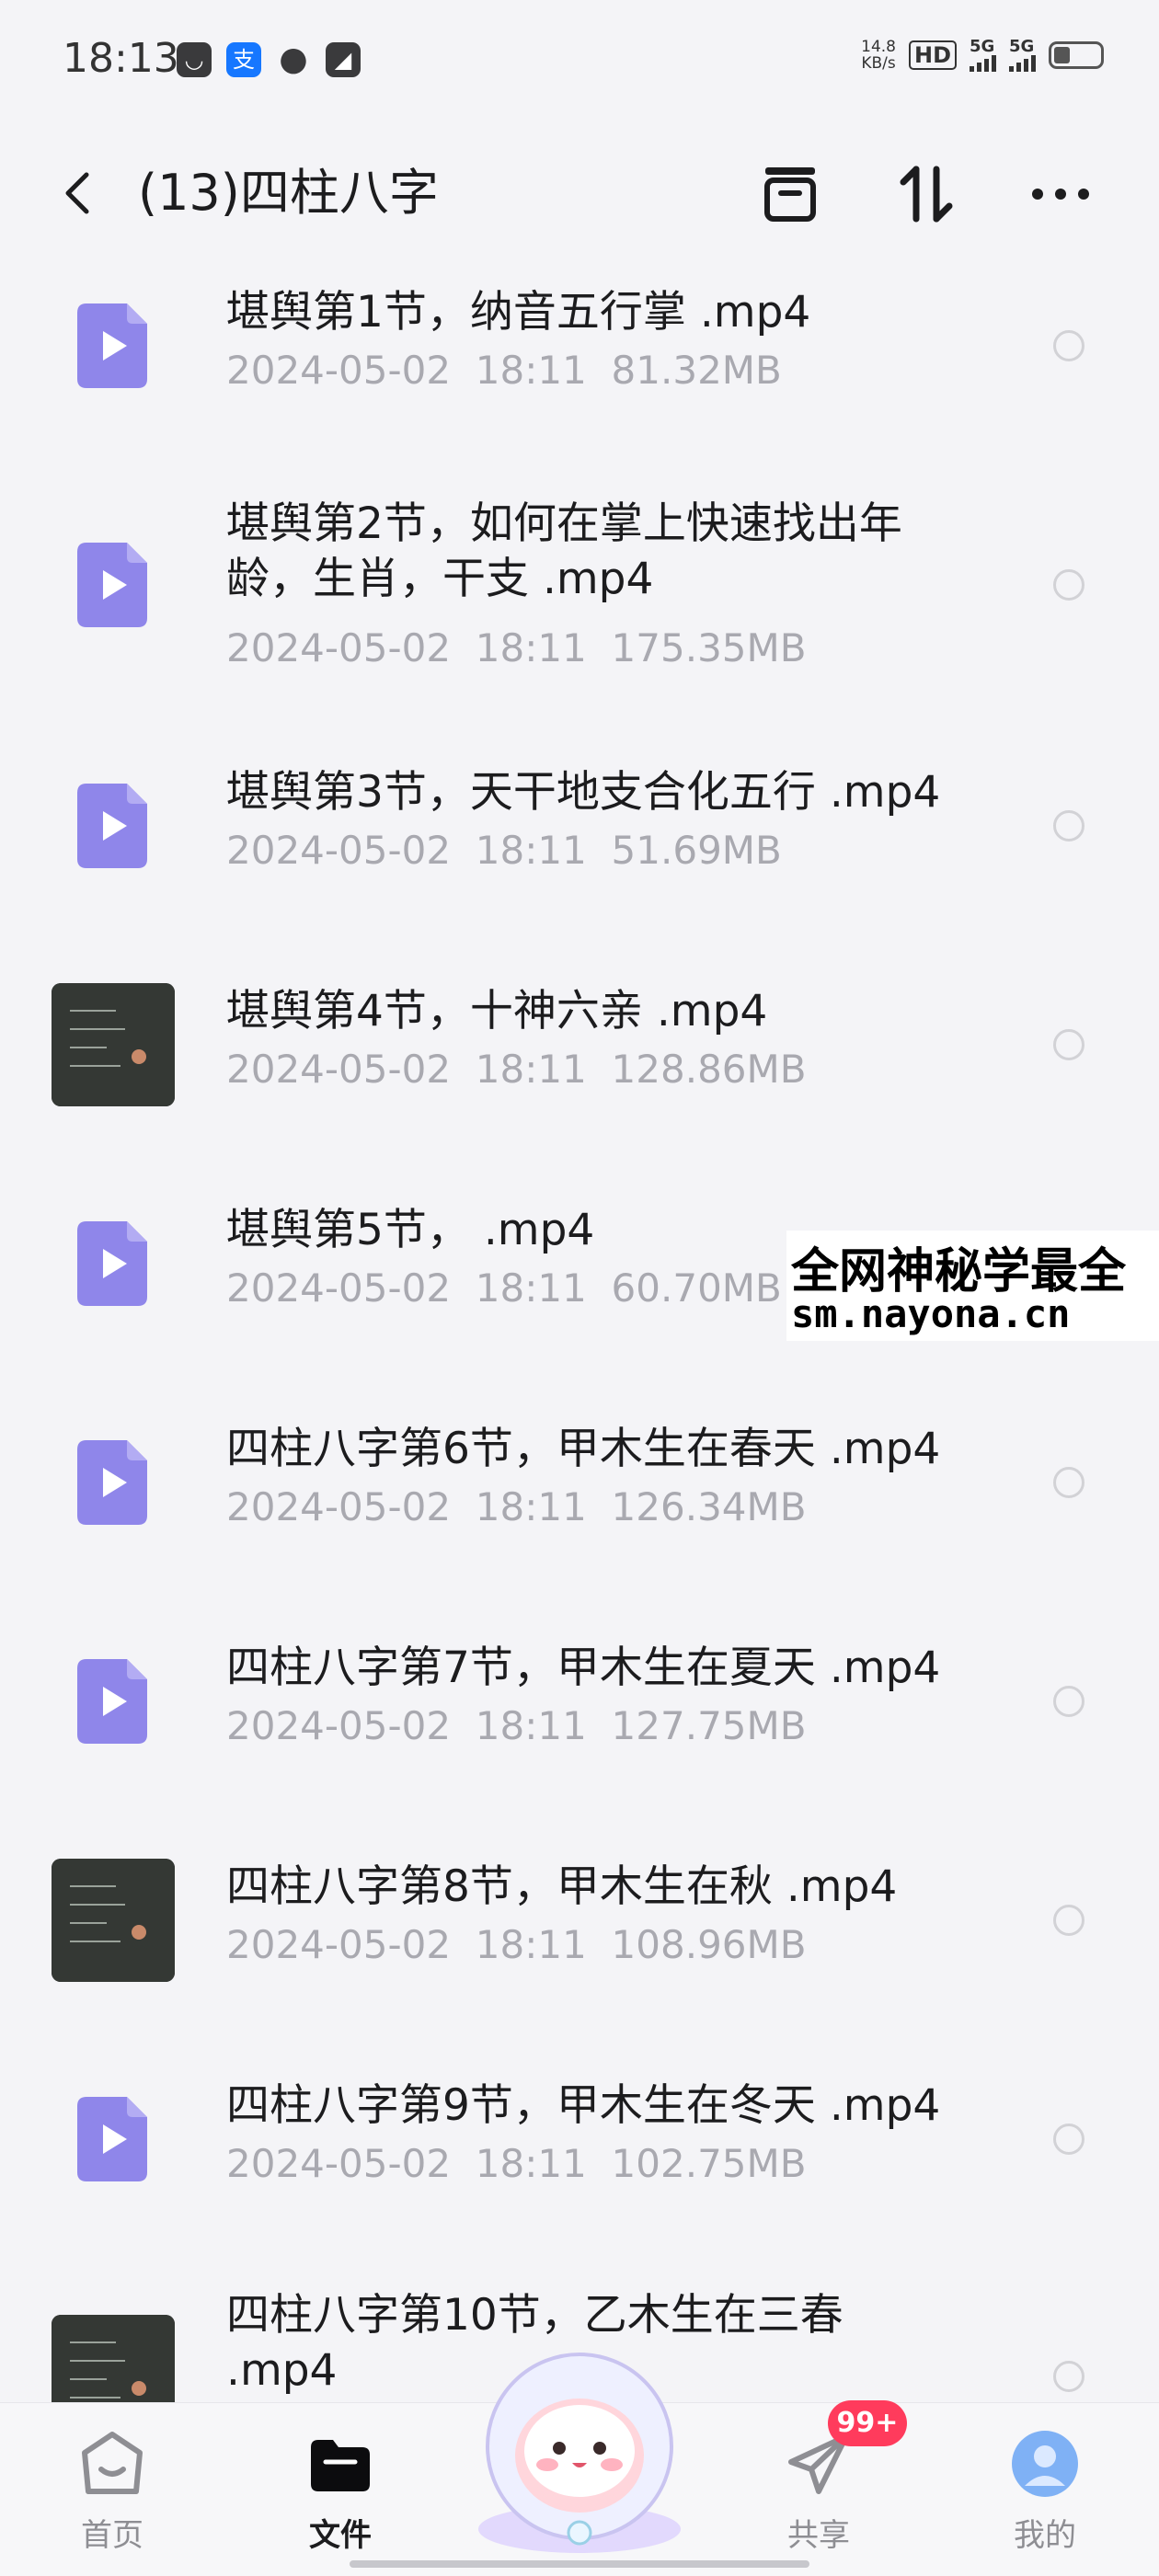 This screenshot has width=1159, height=2576. I want to click on file-meta: 2024-05-02 18:11 51.69MB, so click(504, 851).